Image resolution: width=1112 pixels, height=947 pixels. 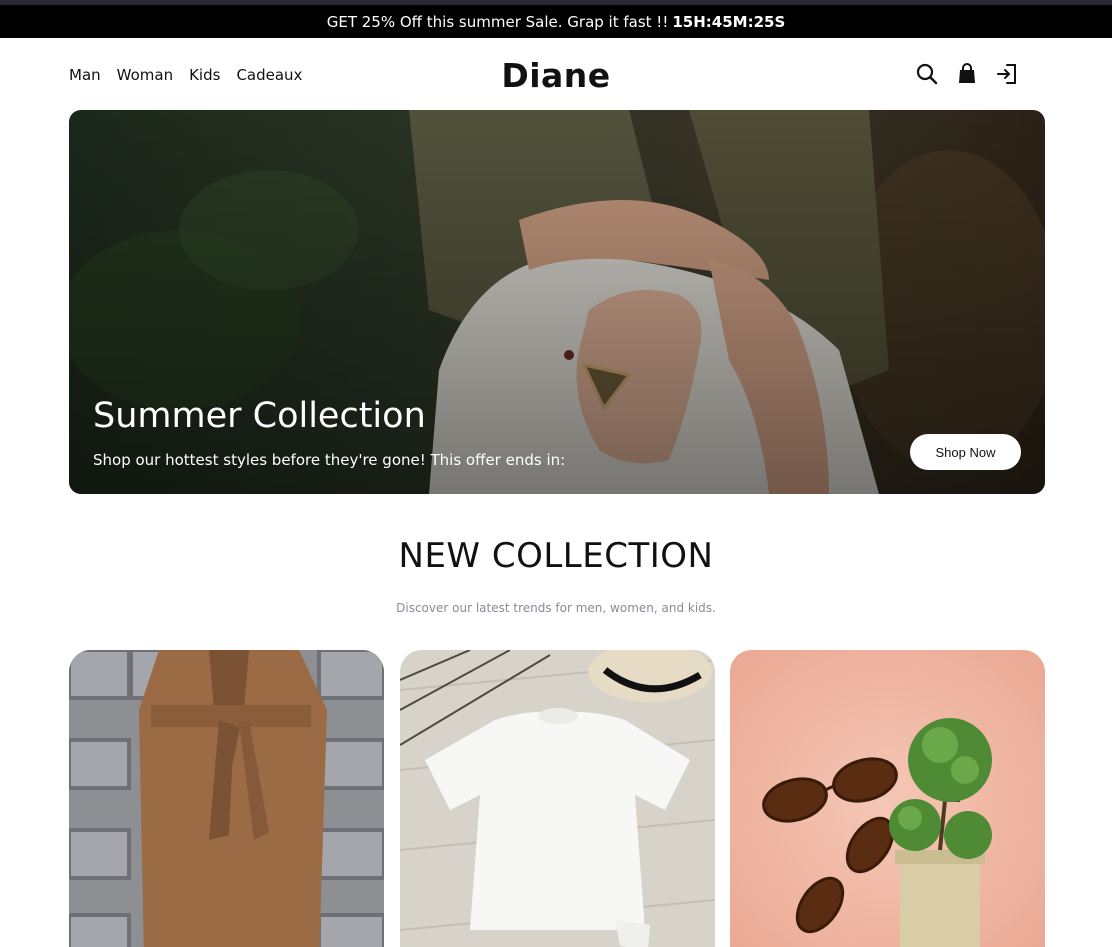 I want to click on shopping-bag-icon, so click(x=967, y=74).